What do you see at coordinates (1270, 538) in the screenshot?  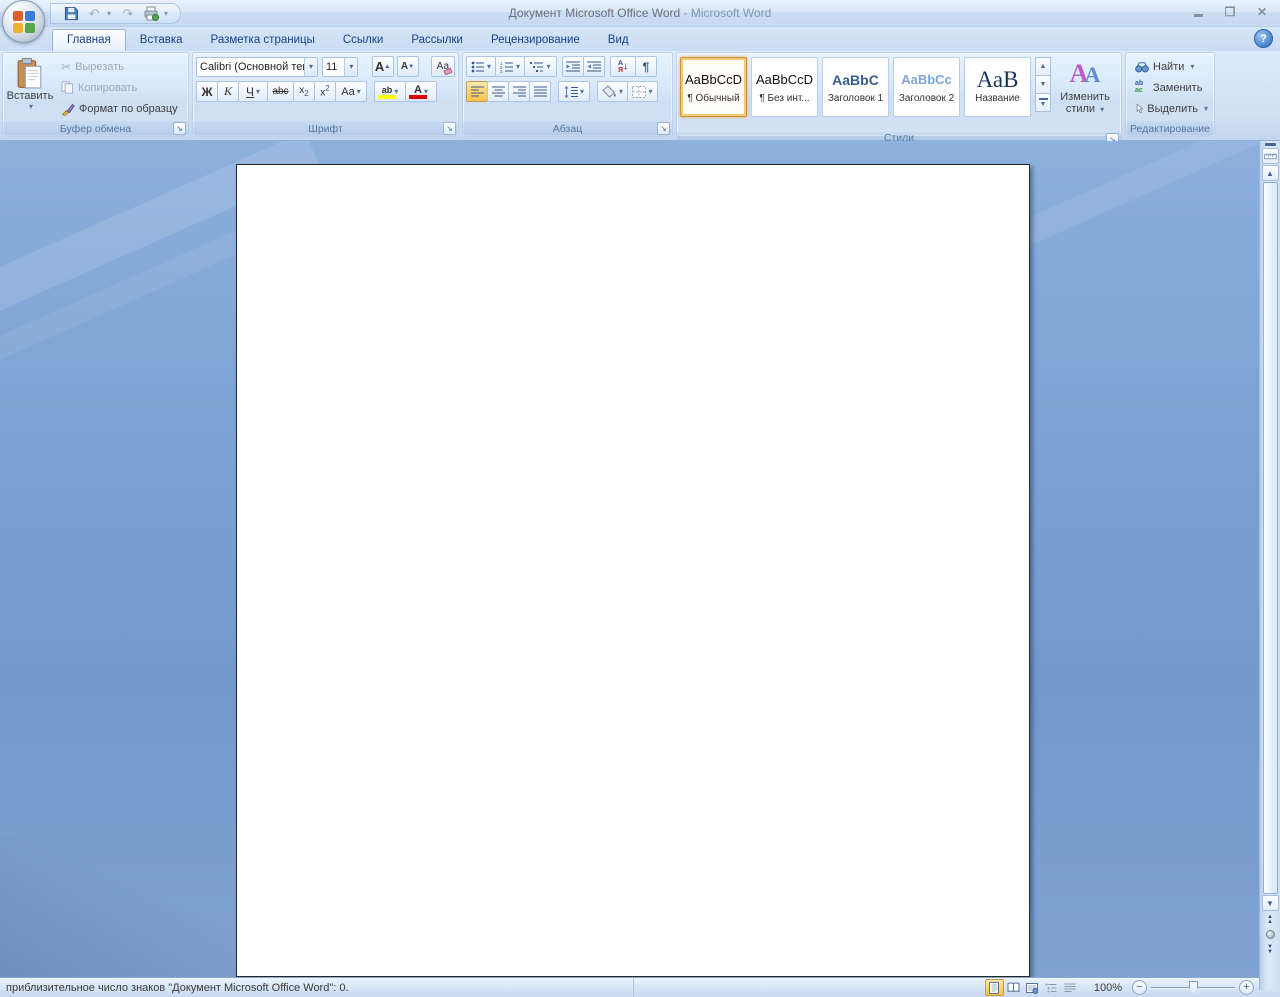 I see `scrollbar-thumb` at bounding box center [1270, 538].